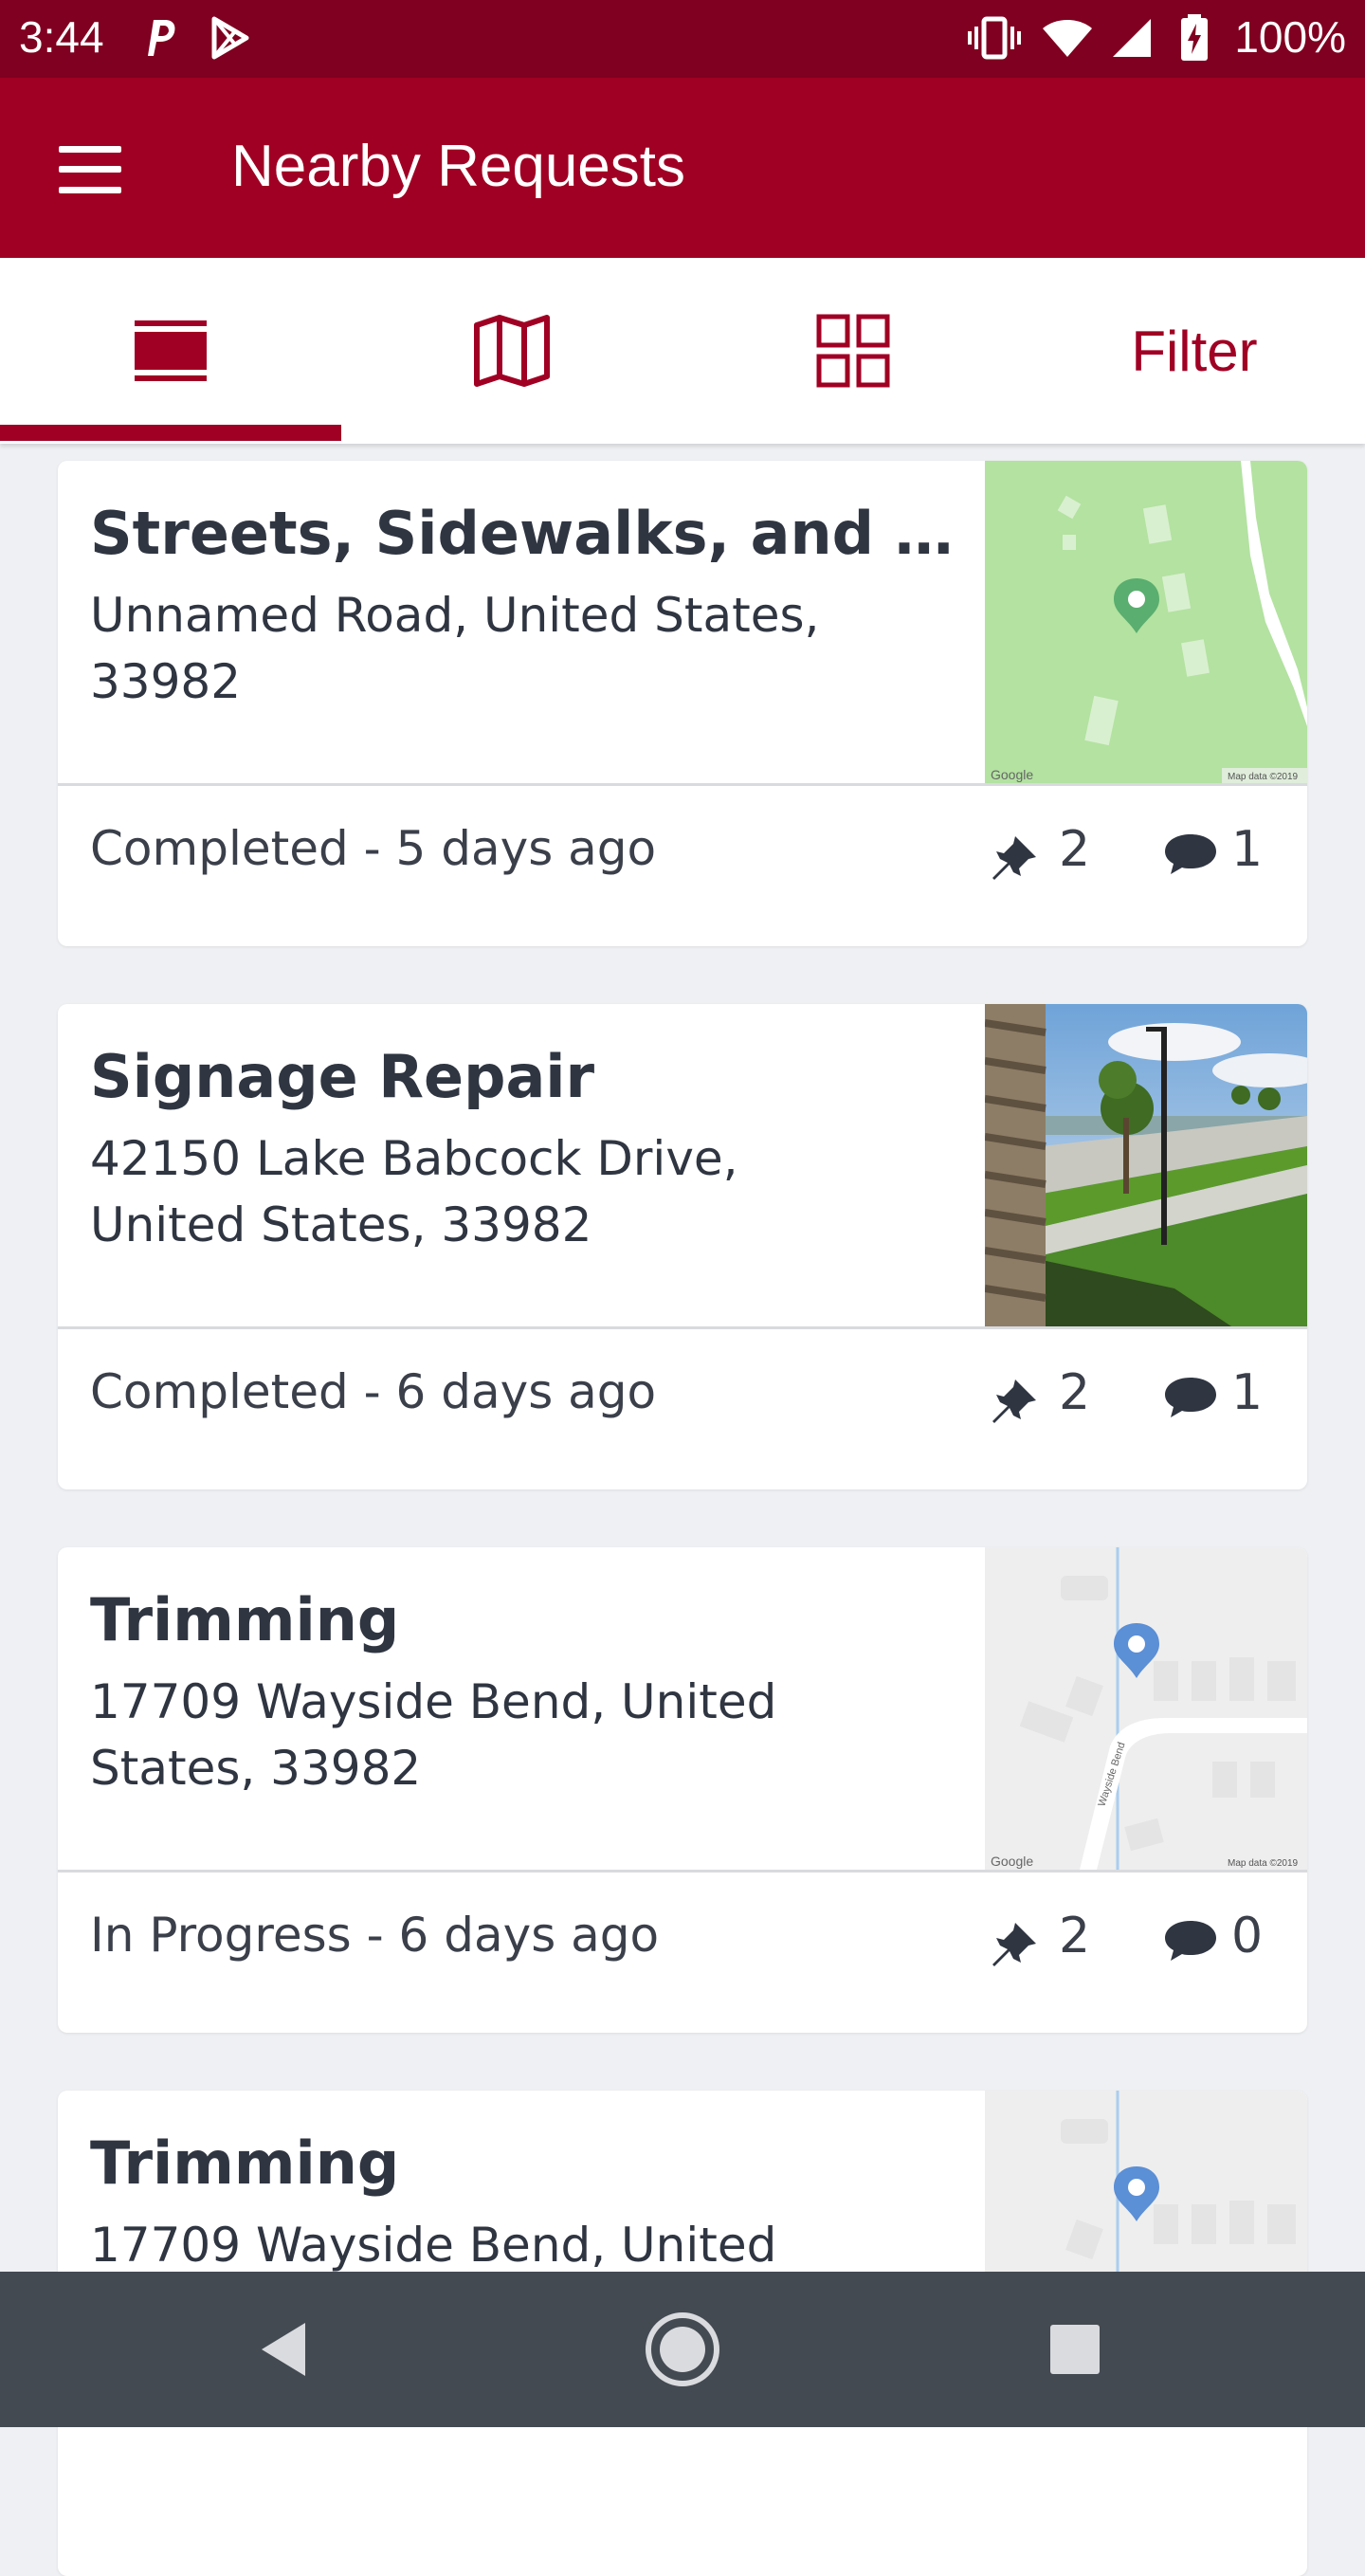 The height and width of the screenshot is (2576, 1365). I want to click on view-tab-bar: Filter, so click(682, 351).